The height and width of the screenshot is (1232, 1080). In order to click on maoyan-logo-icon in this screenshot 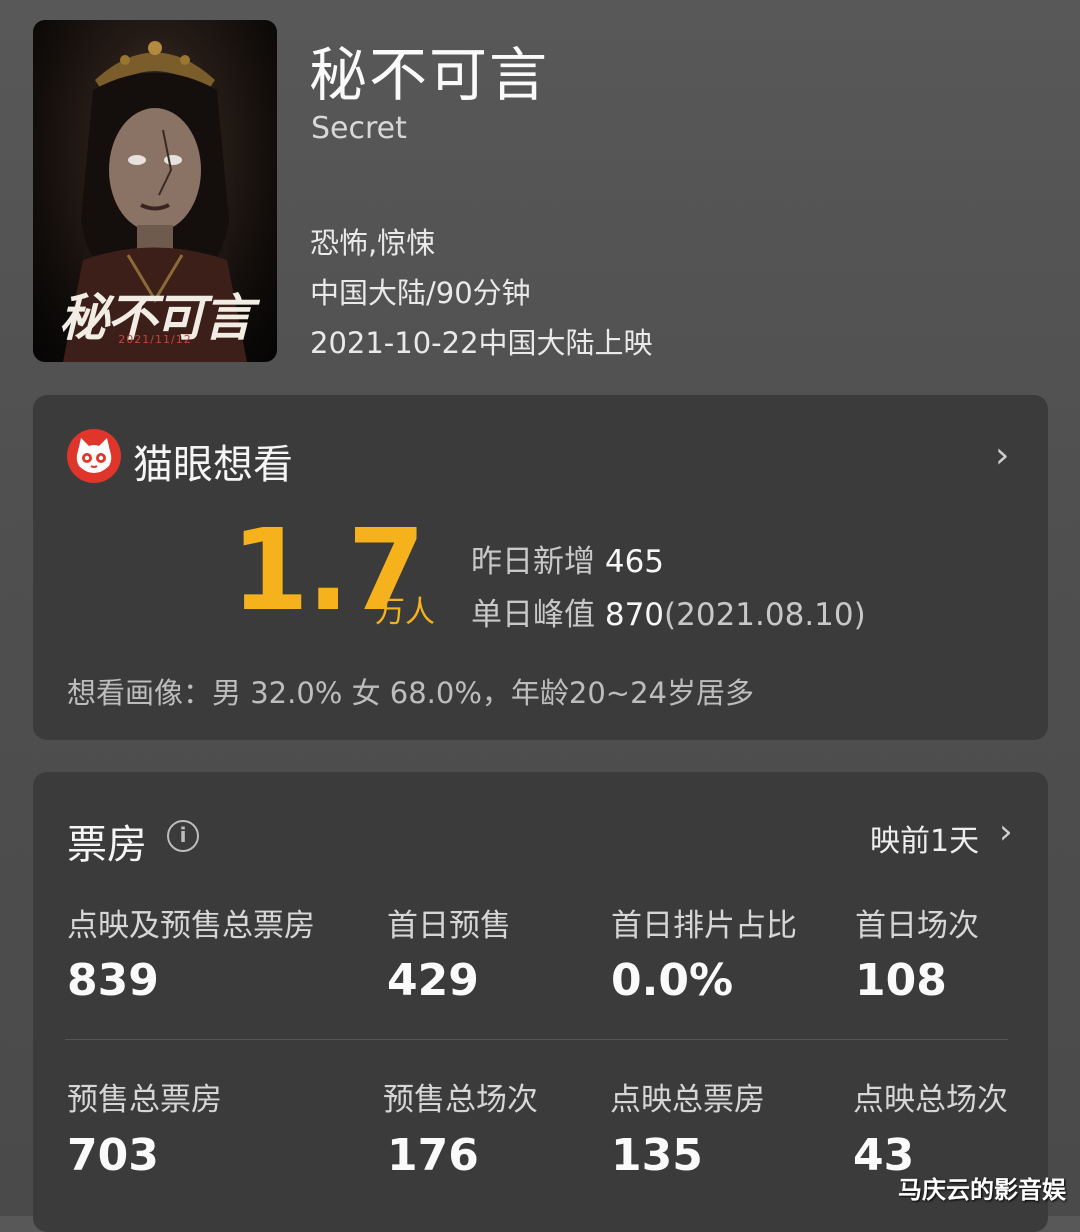, I will do `click(94, 456)`.